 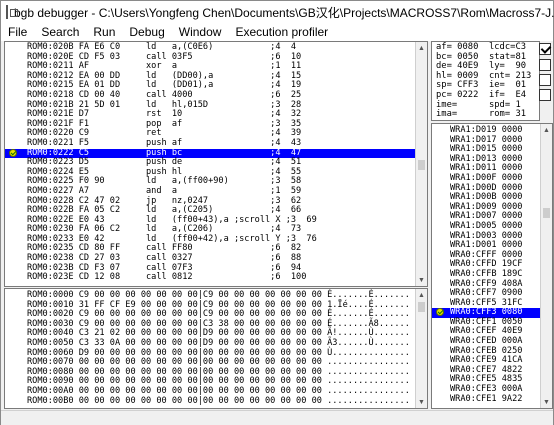 I want to click on stack-text: WRA0:CFFD 19CF, so click(x=486, y=264).